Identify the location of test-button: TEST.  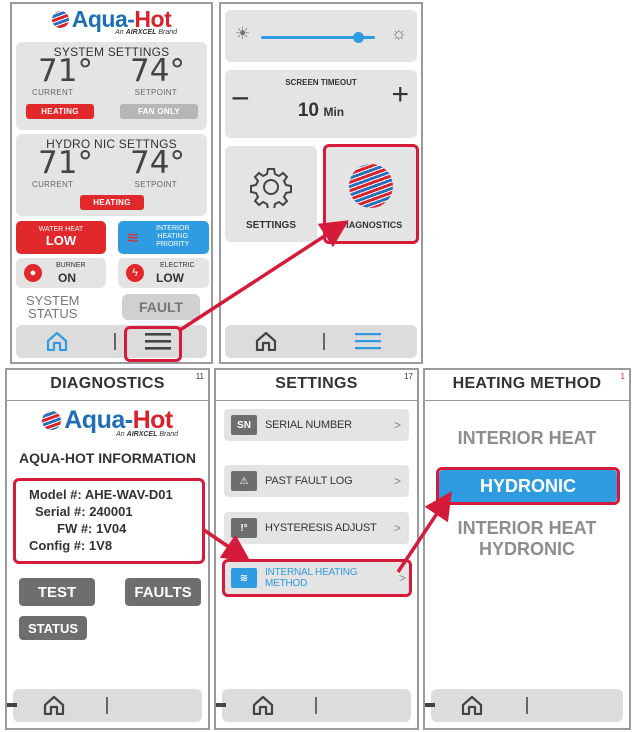
(57, 592).